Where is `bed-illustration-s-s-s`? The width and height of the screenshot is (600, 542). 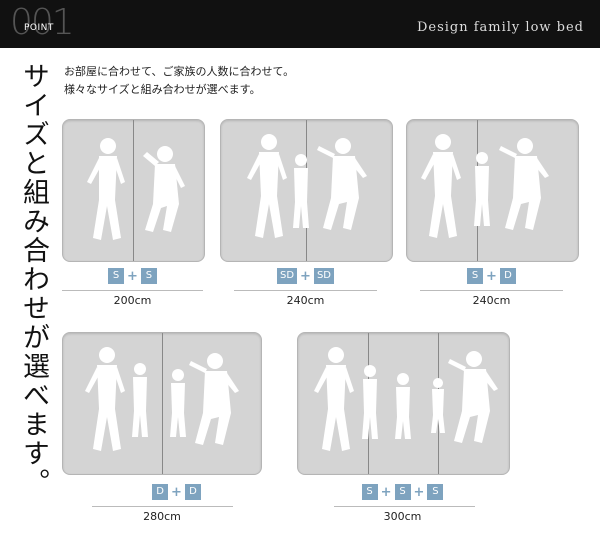
bed-illustration-s-s-s is located at coordinates (403, 403).